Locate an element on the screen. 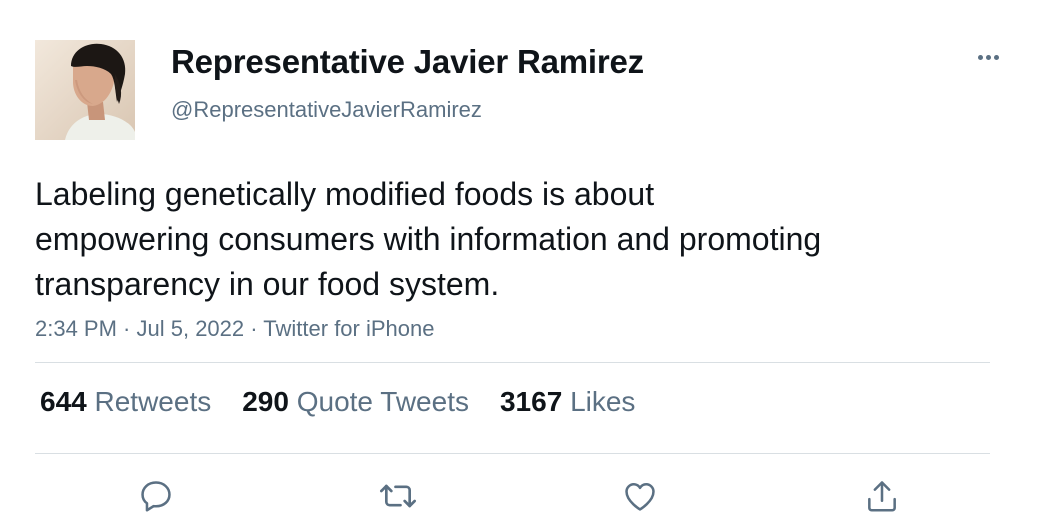 The width and height of the screenshot is (1050, 525). retweets-count: 644 is located at coordinates (63, 401).